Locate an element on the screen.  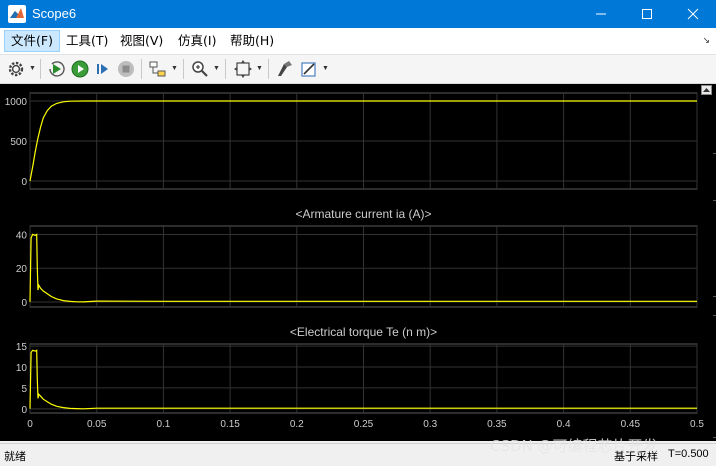
y-tick-label: 1000 is located at coordinates (16, 102).